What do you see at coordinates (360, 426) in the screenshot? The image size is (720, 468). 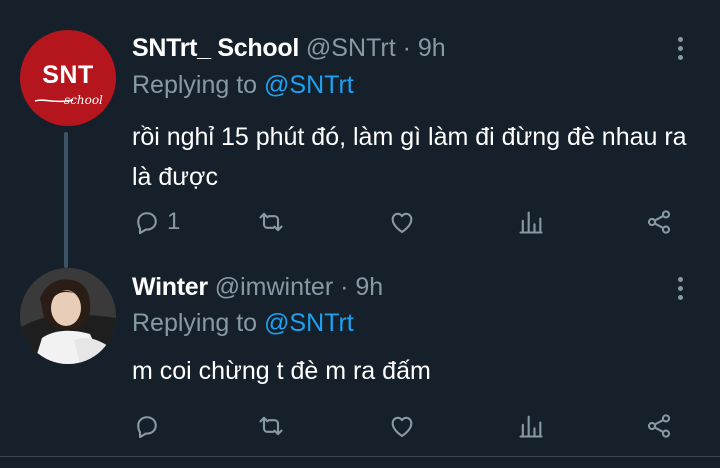 I see `action-bar` at bounding box center [360, 426].